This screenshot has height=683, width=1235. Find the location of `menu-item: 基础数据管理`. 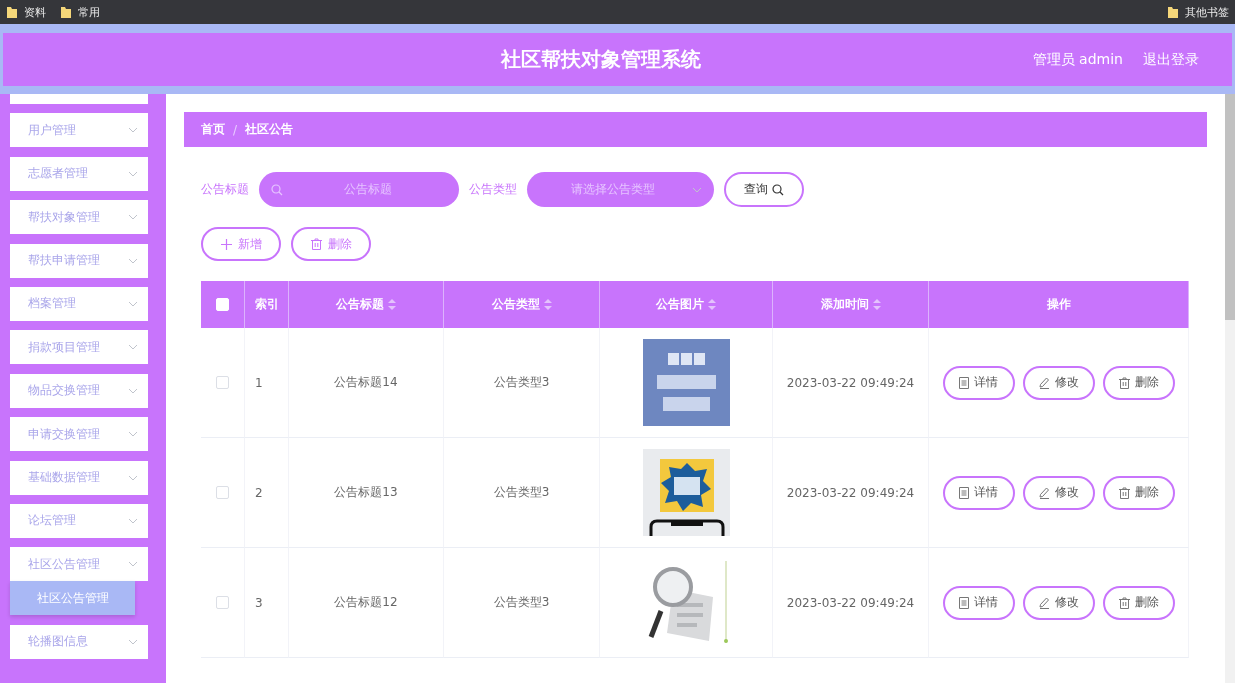

menu-item: 基础数据管理 is located at coordinates (79, 477).